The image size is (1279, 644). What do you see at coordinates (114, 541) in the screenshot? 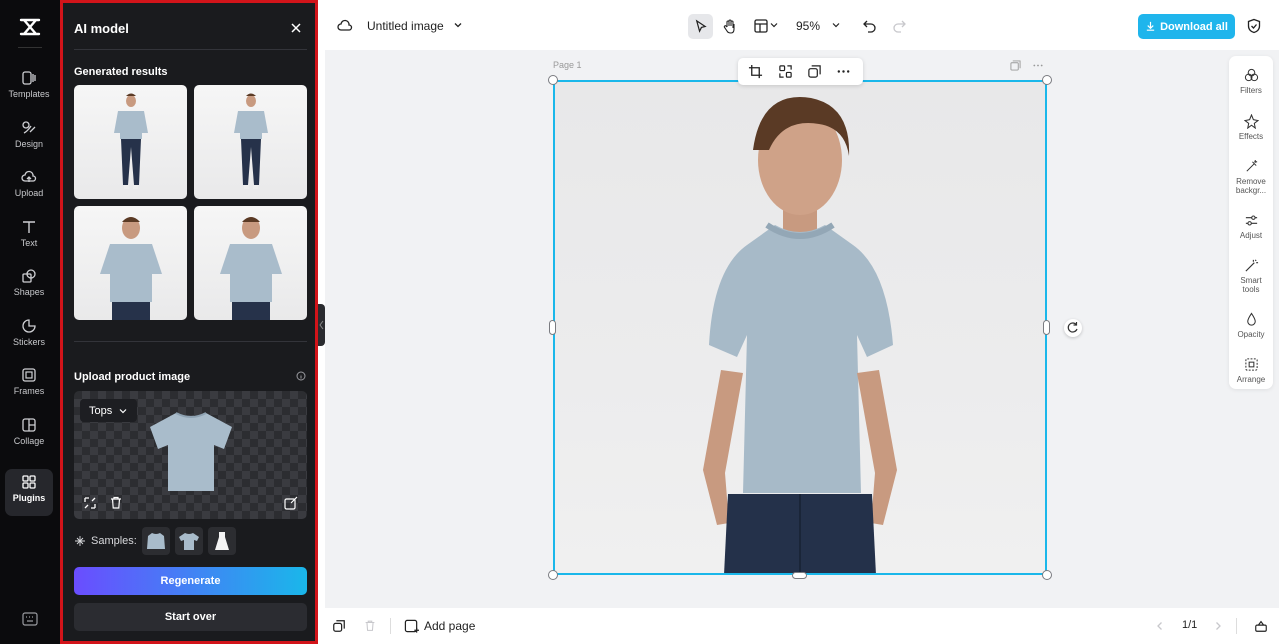
I see `samples-label: Samples:` at bounding box center [114, 541].